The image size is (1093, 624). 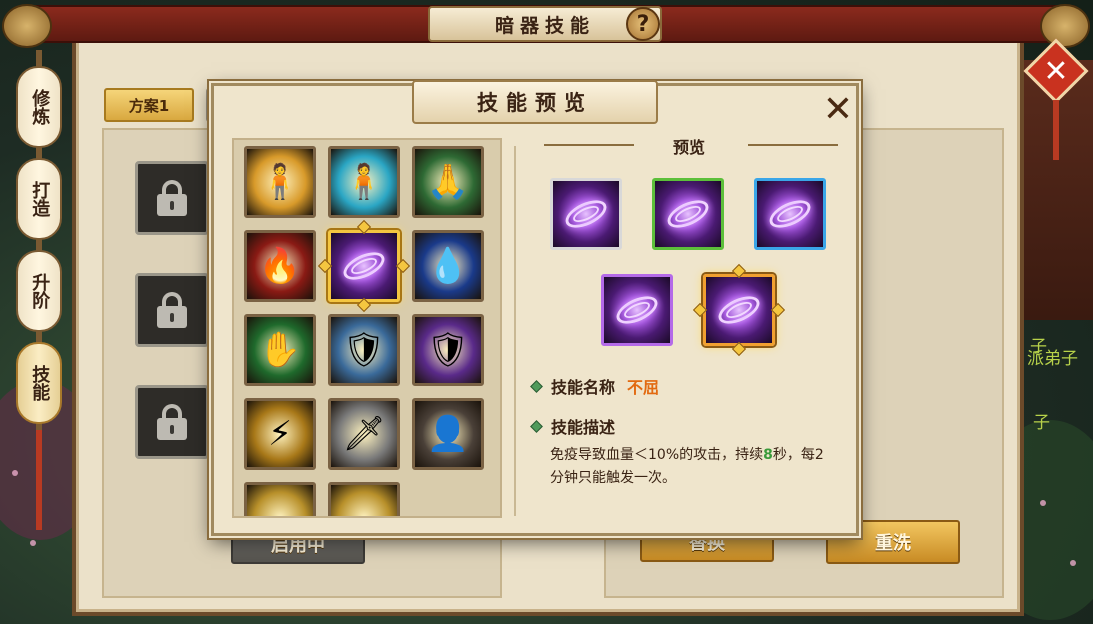 I want to click on beam-ornament-left, so click(x=27, y=26).